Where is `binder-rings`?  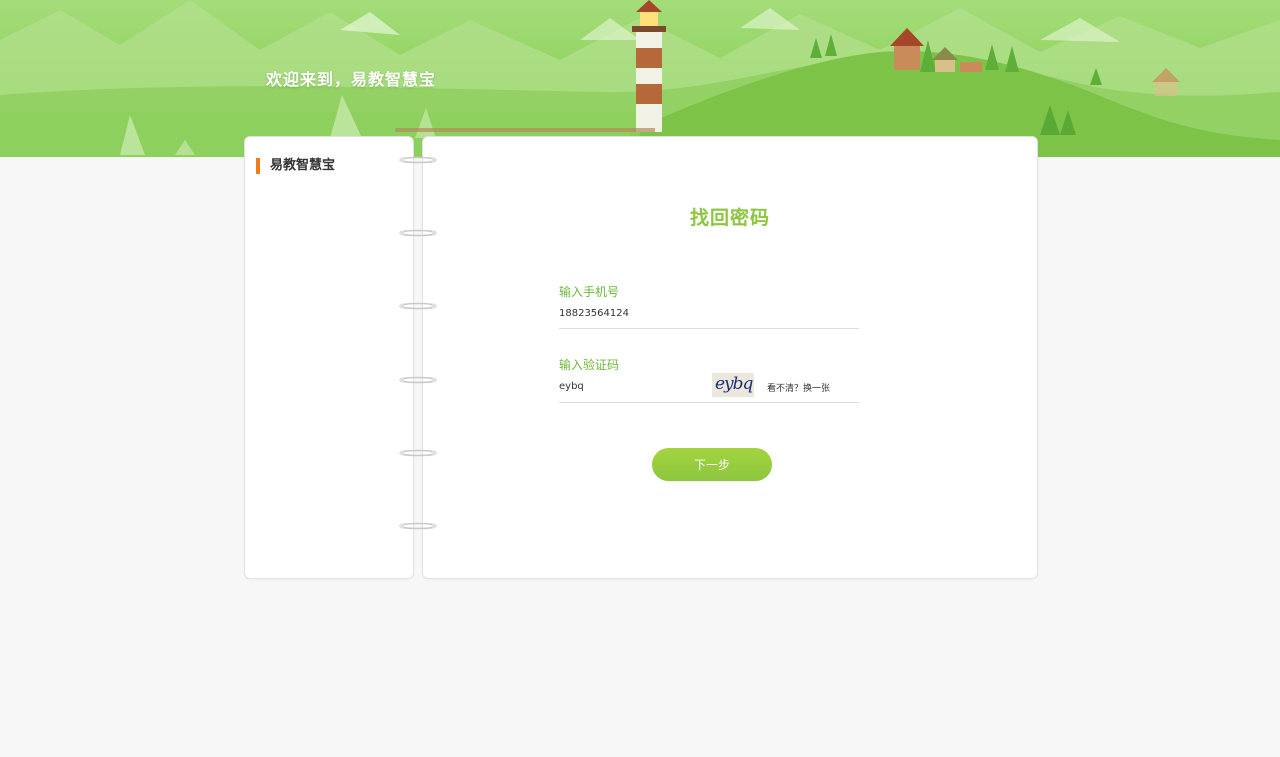 binder-rings is located at coordinates (418, 345).